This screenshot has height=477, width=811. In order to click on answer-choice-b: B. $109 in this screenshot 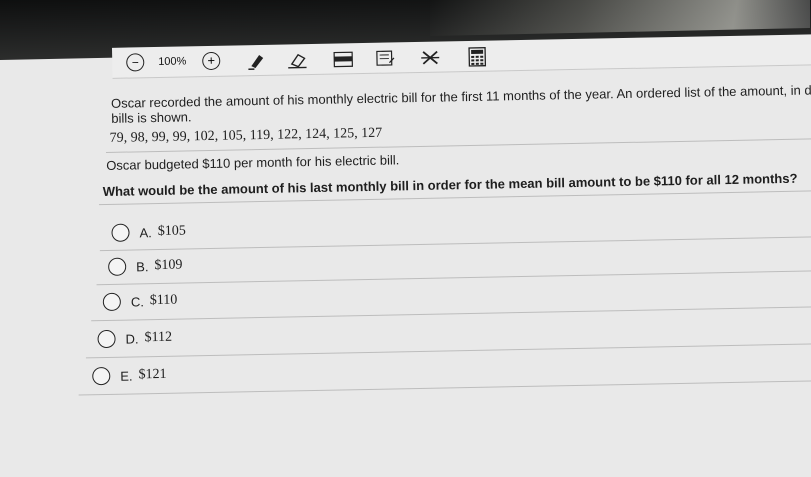, I will do `click(145, 266)`.